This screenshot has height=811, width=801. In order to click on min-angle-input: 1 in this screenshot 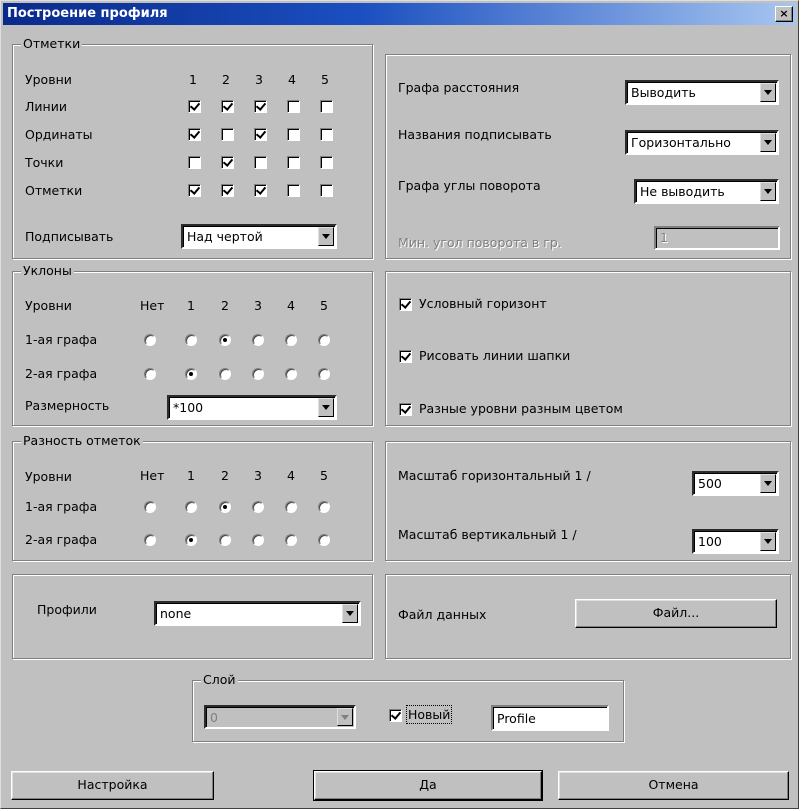, I will do `click(717, 238)`.